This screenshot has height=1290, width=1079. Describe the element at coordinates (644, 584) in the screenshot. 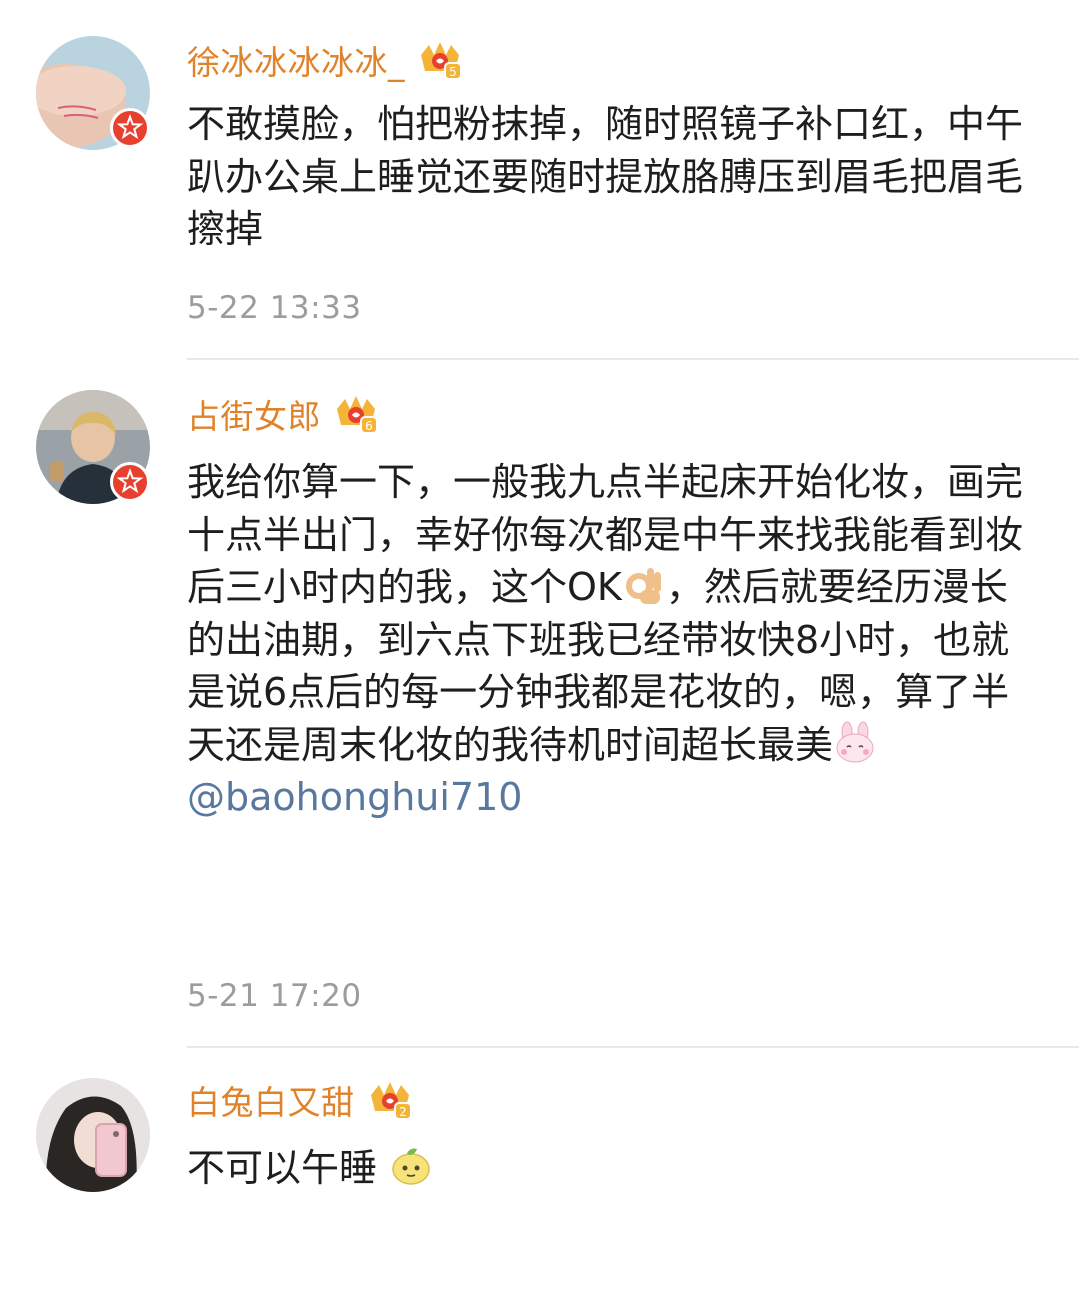

I see `ok-hand-emoji-icon` at that location.